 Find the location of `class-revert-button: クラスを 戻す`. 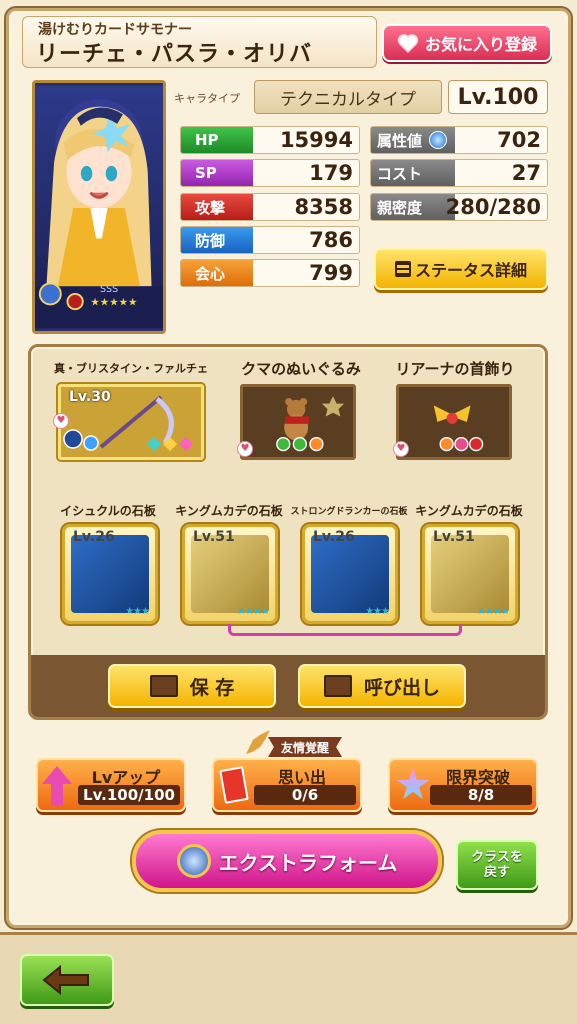

class-revert-button: クラスを 戻す is located at coordinates (497, 865).